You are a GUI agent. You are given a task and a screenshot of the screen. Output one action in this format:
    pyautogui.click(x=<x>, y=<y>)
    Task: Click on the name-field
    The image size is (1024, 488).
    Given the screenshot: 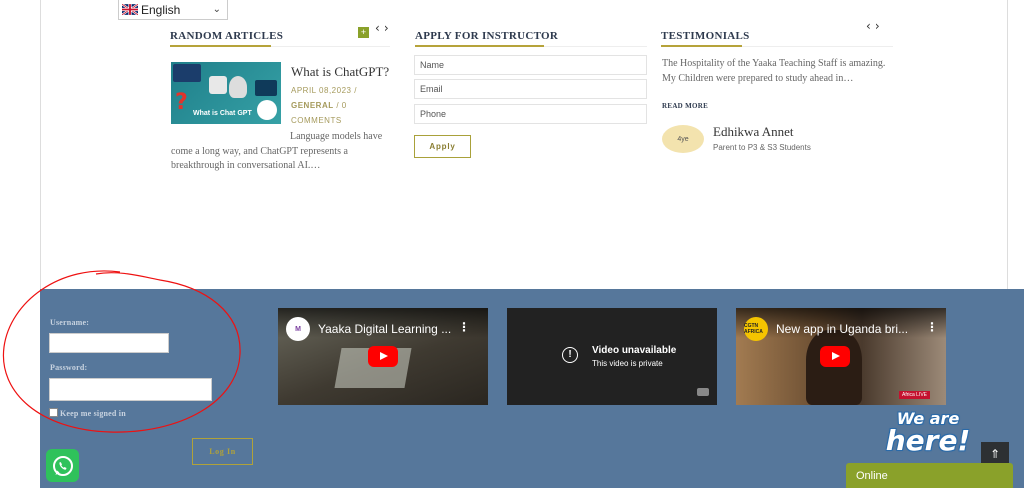 What is the action you would take?
    pyautogui.click(x=530, y=65)
    